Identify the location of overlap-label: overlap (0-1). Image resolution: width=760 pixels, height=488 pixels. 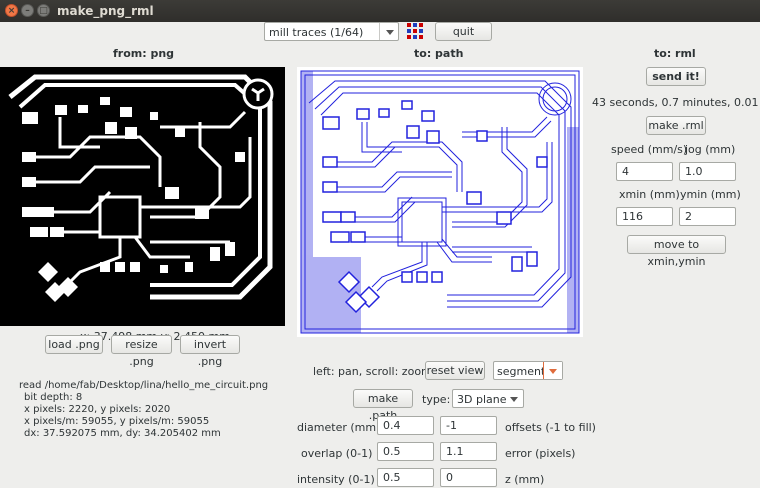
(337, 453).